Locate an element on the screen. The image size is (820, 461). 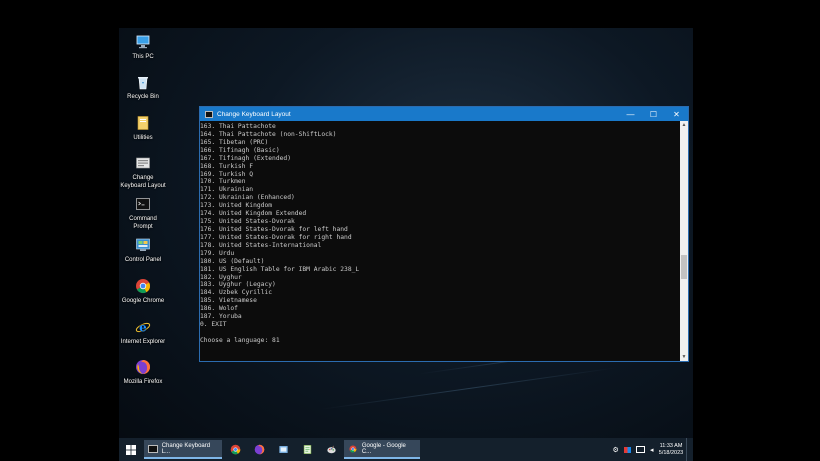
notepad-icon is located at coordinates (307, 449).